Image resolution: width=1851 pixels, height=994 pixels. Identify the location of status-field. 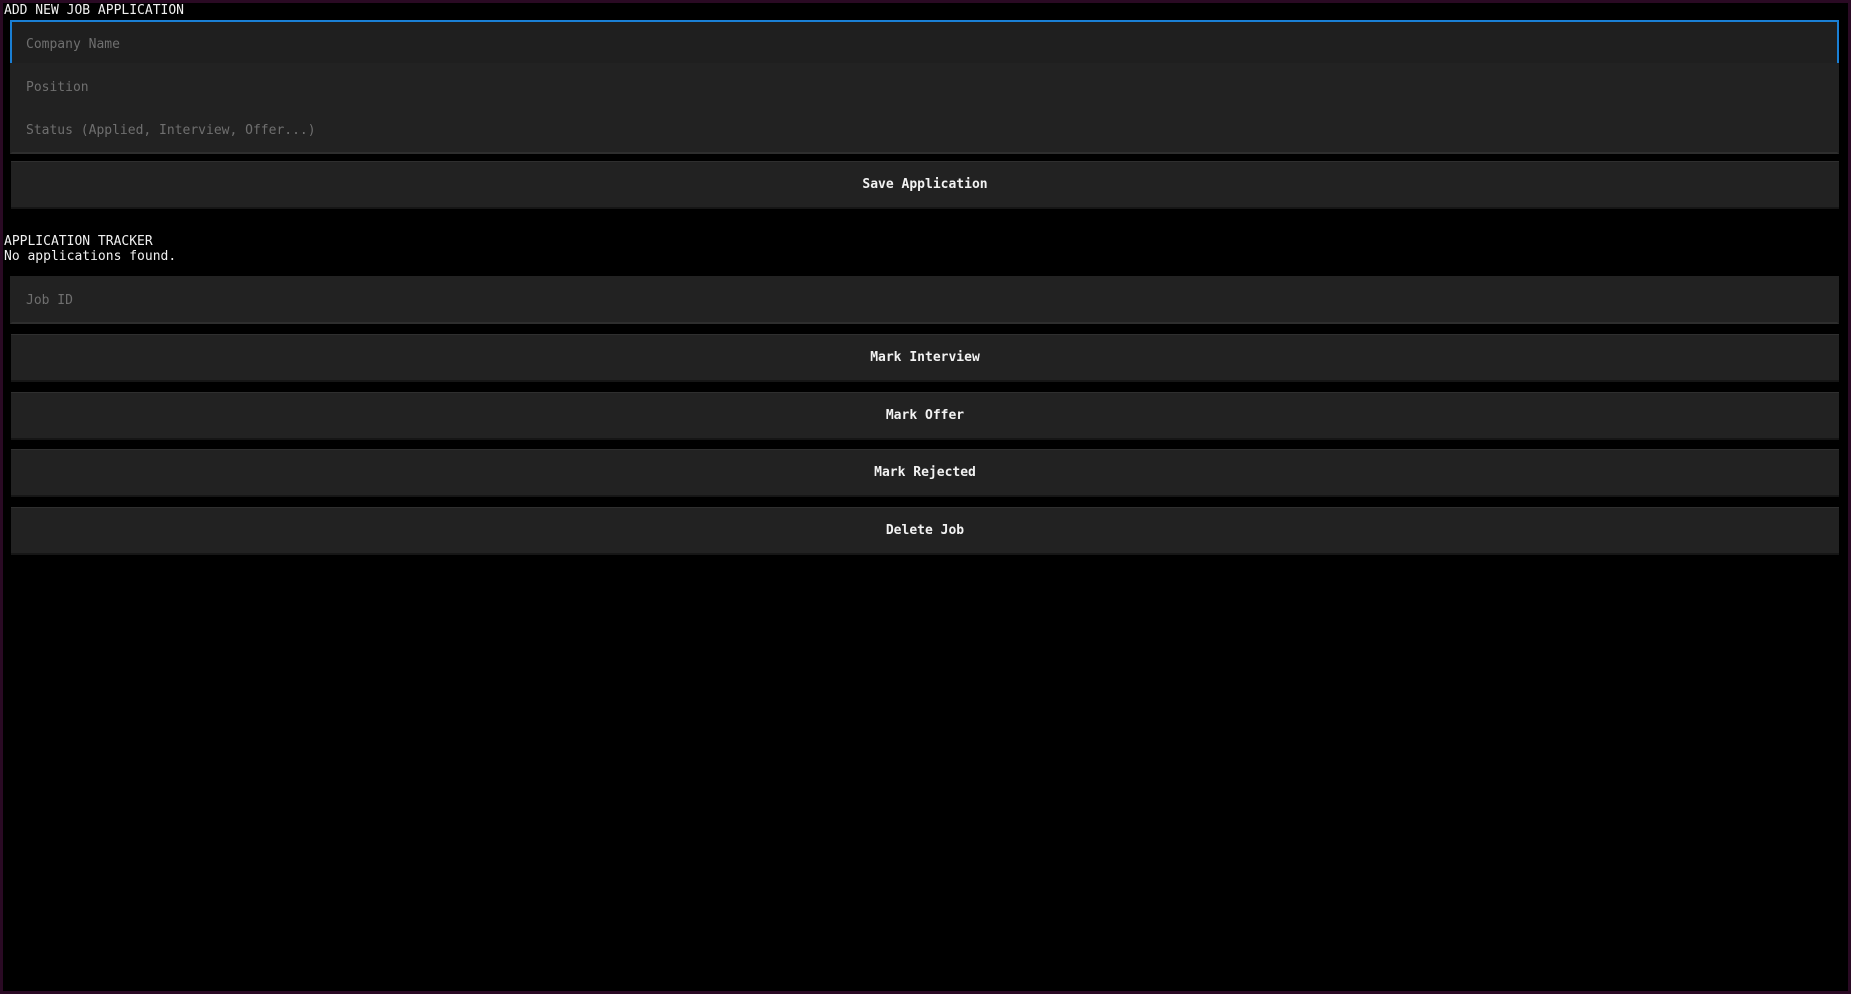
(924, 130).